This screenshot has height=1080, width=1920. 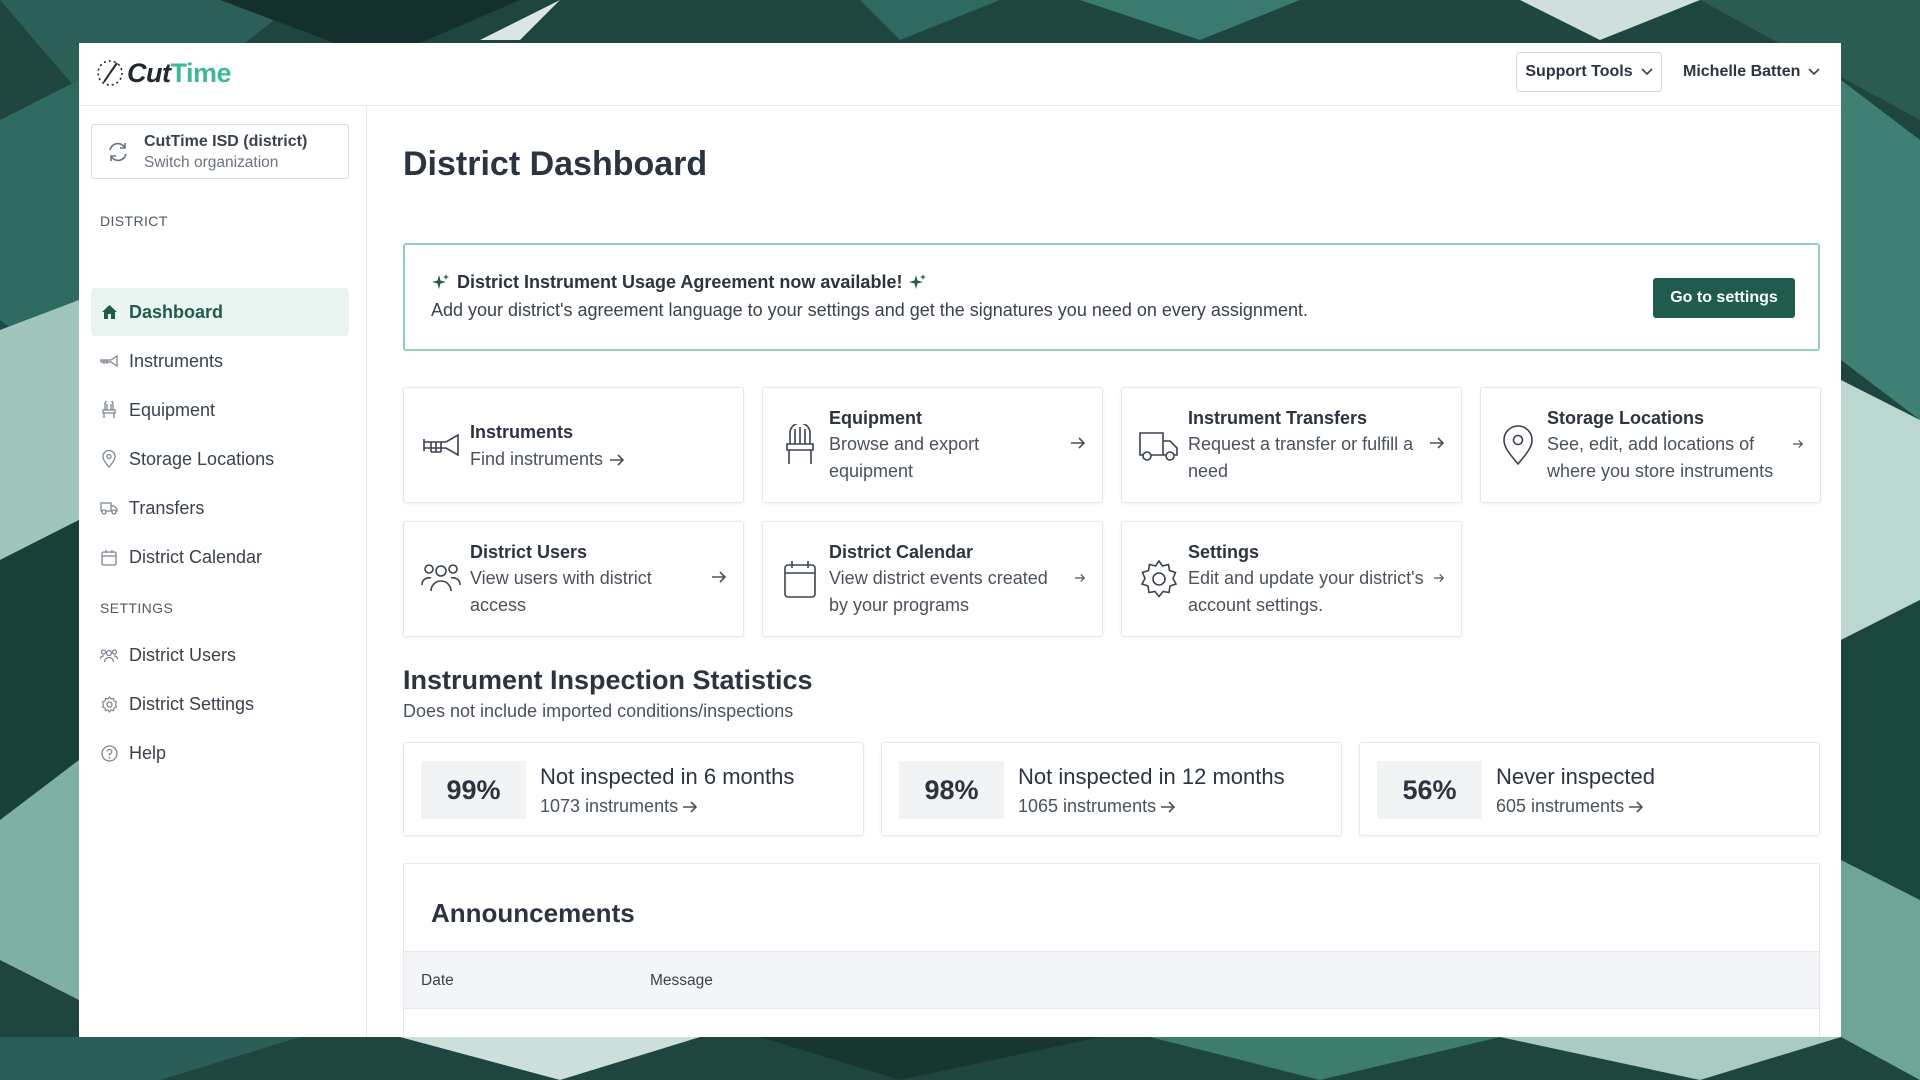 What do you see at coordinates (619, 806) in the screenshot?
I see `stat-count-link: 1073 instruments` at bounding box center [619, 806].